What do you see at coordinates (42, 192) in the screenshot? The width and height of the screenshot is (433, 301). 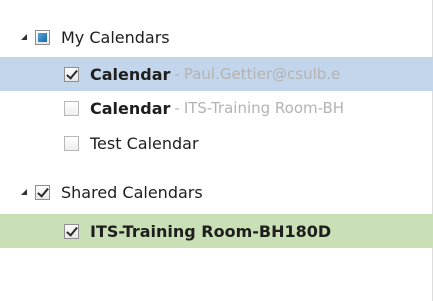 I see `group-checkbox-shared-calendars` at bounding box center [42, 192].